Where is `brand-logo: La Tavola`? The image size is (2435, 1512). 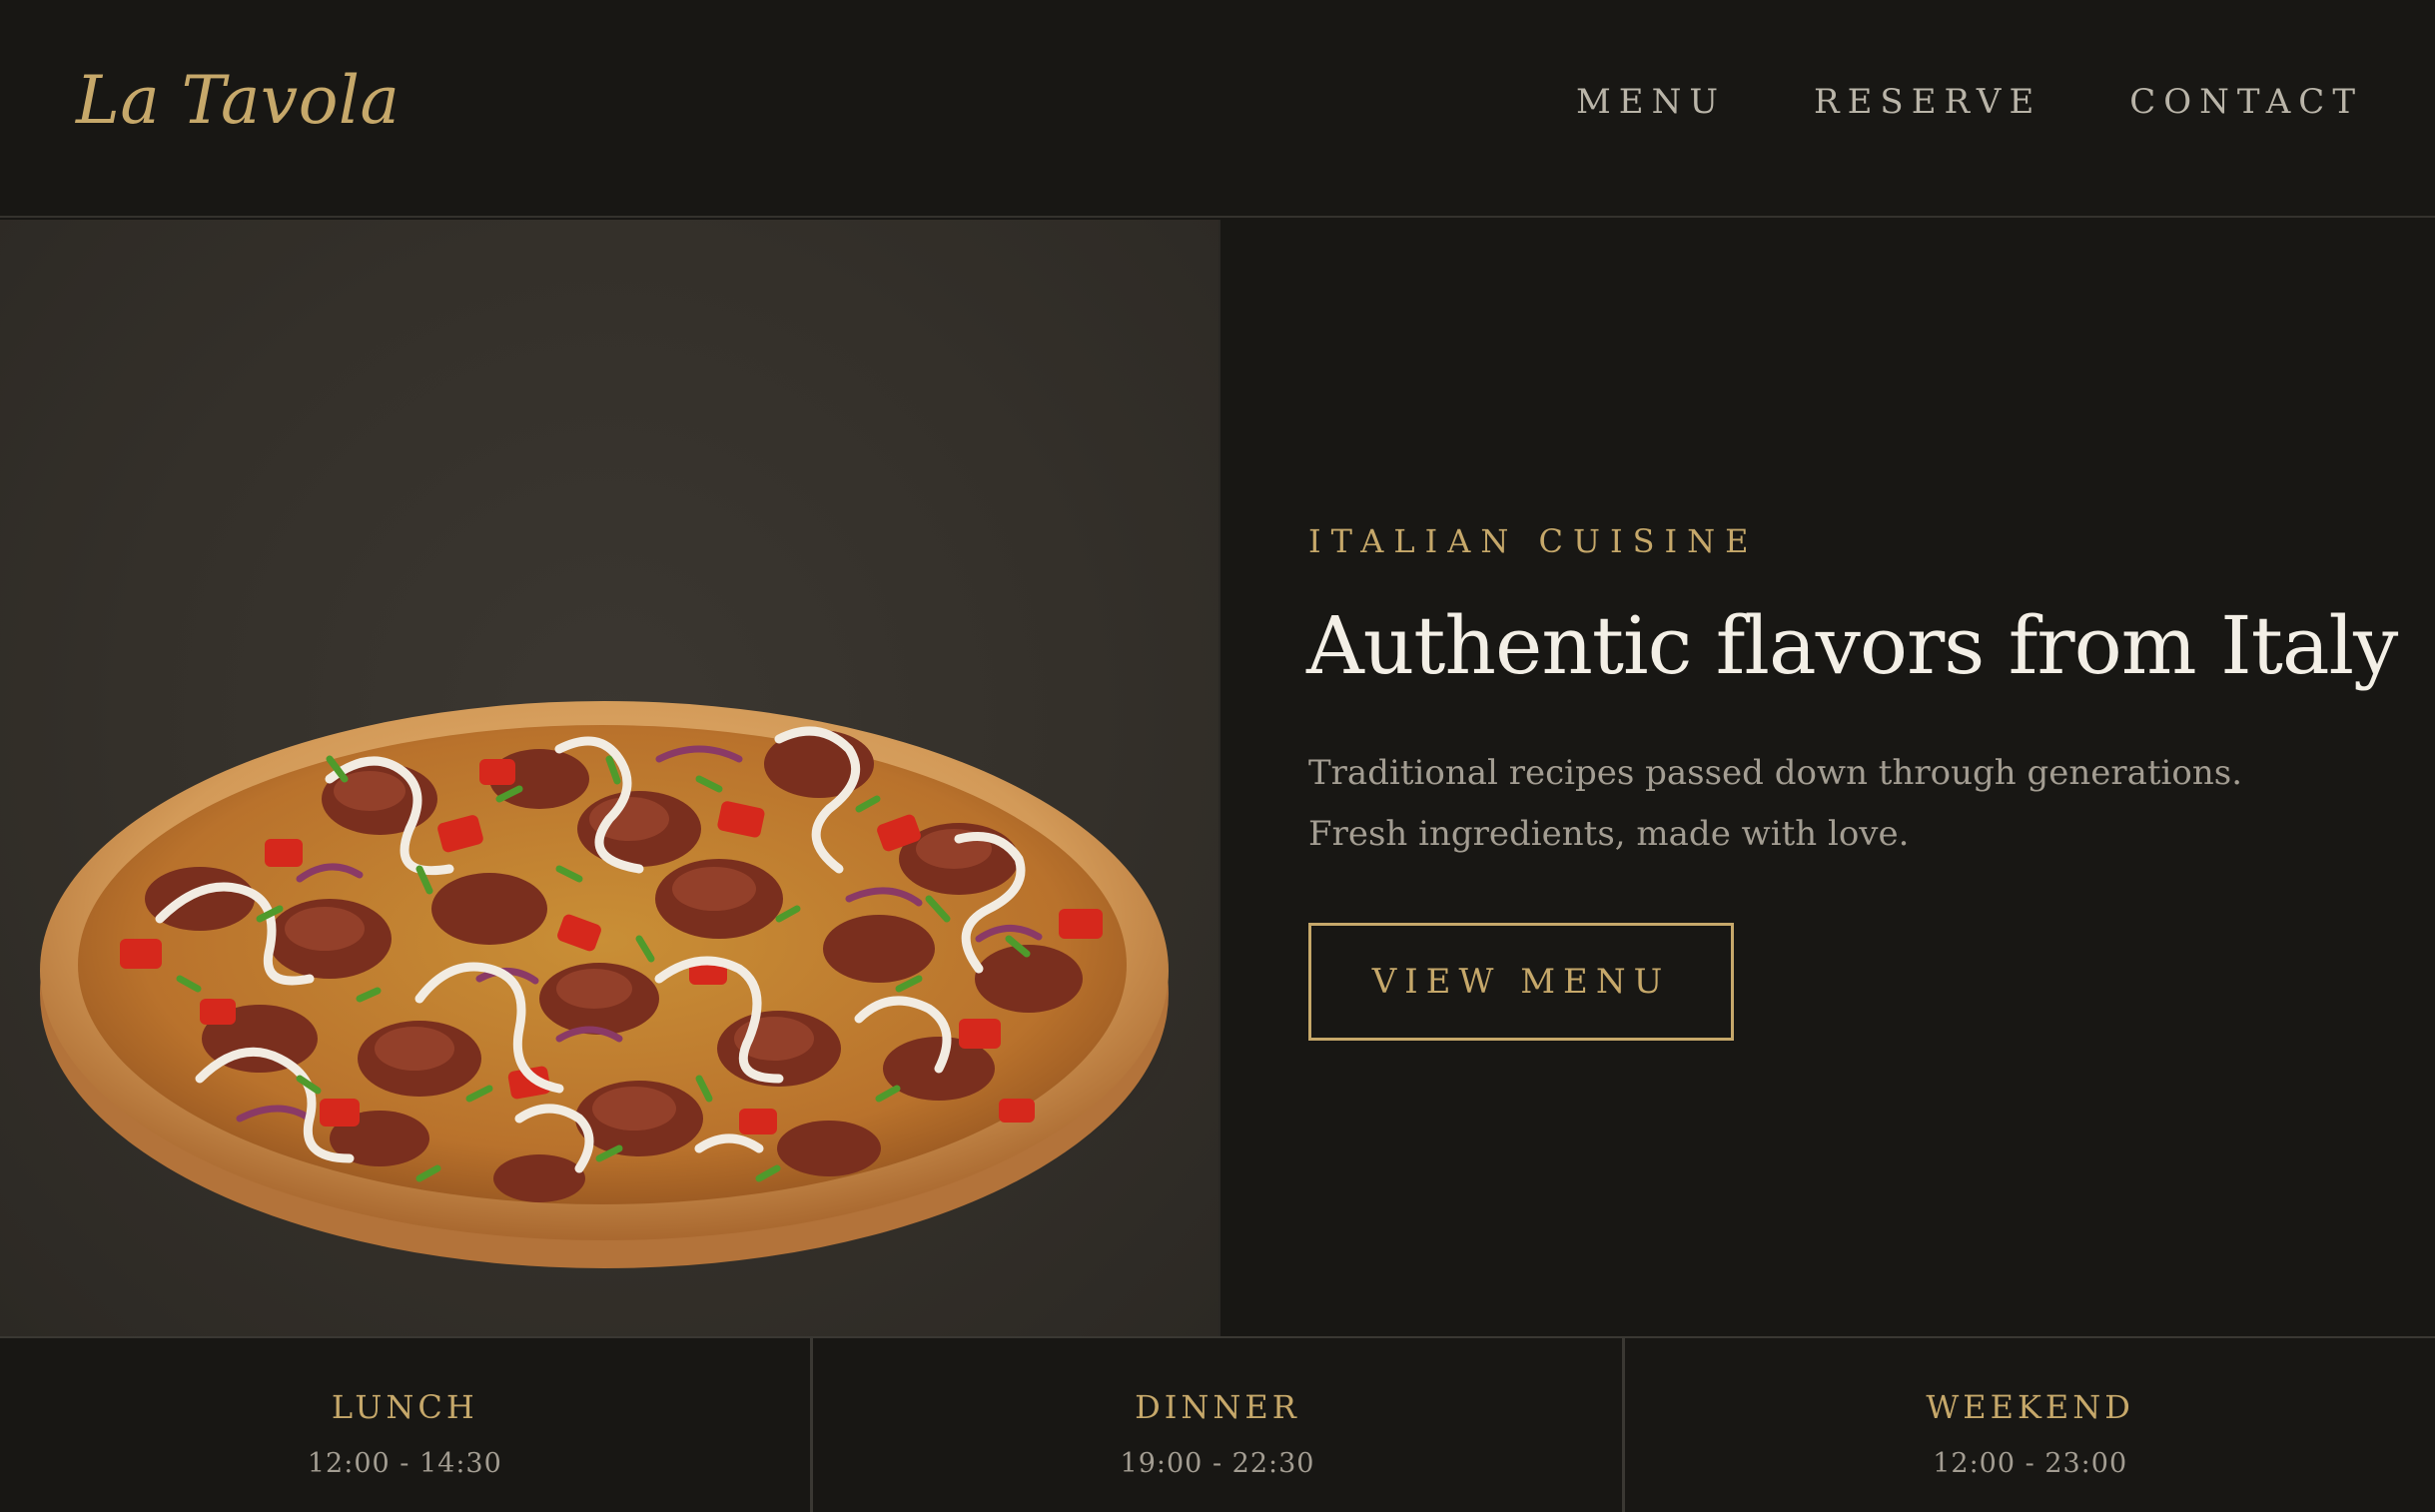 brand-logo: La Tavola is located at coordinates (238, 101).